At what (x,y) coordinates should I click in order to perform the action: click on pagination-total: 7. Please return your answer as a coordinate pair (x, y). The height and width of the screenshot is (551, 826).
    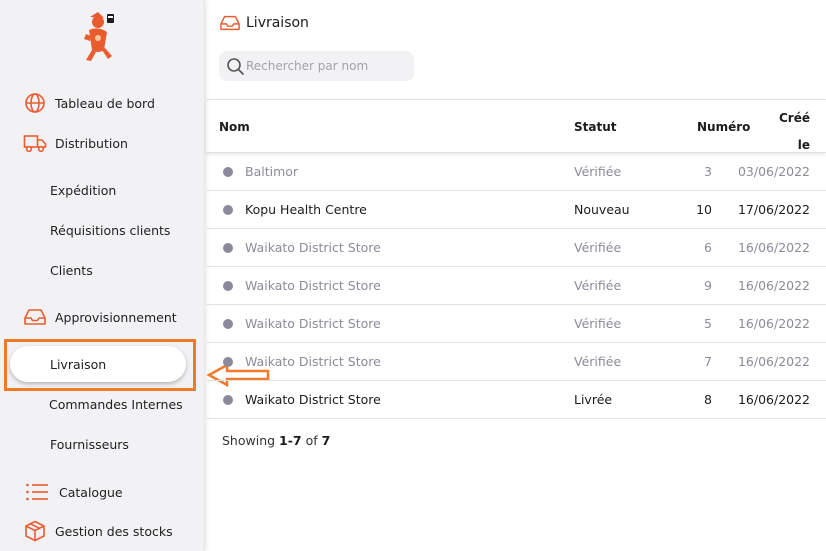
    Looking at the image, I should click on (326, 440).